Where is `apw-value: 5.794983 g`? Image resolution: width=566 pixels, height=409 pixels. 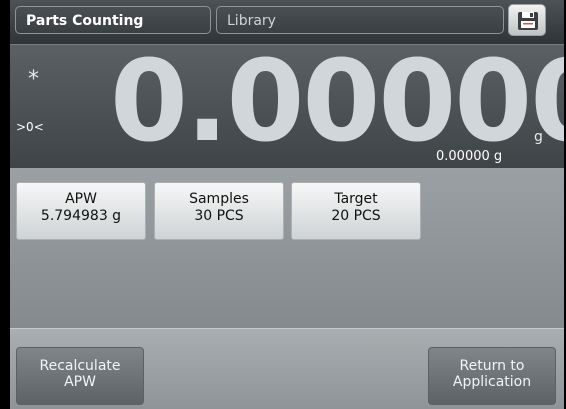
apw-value: 5.794983 g is located at coordinates (81, 216).